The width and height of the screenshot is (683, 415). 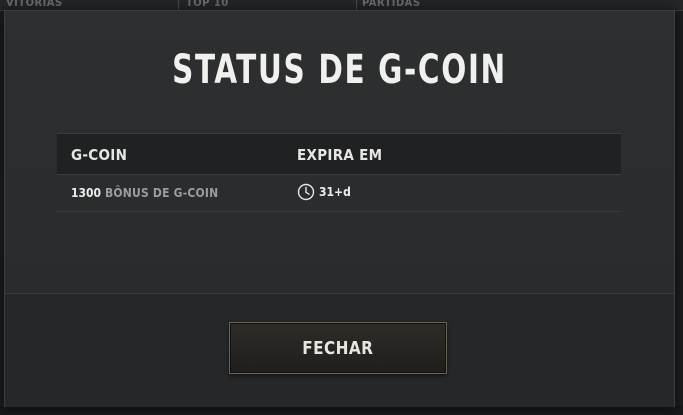 I want to click on header-expires: EXPIRA EM, so click(x=340, y=155).